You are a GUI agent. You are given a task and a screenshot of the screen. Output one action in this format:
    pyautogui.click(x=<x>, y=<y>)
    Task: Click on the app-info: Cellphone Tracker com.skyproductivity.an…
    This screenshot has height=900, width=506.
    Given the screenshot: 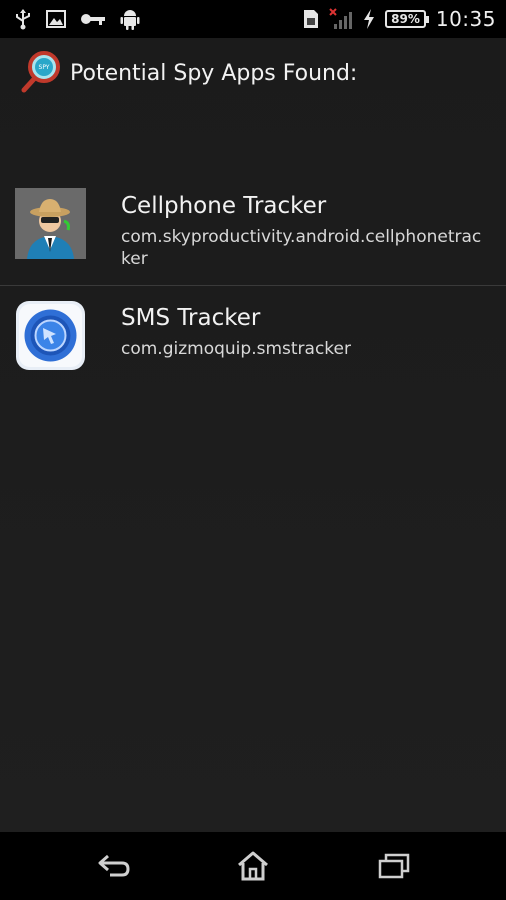 What is the action you would take?
    pyautogui.click(x=306, y=230)
    